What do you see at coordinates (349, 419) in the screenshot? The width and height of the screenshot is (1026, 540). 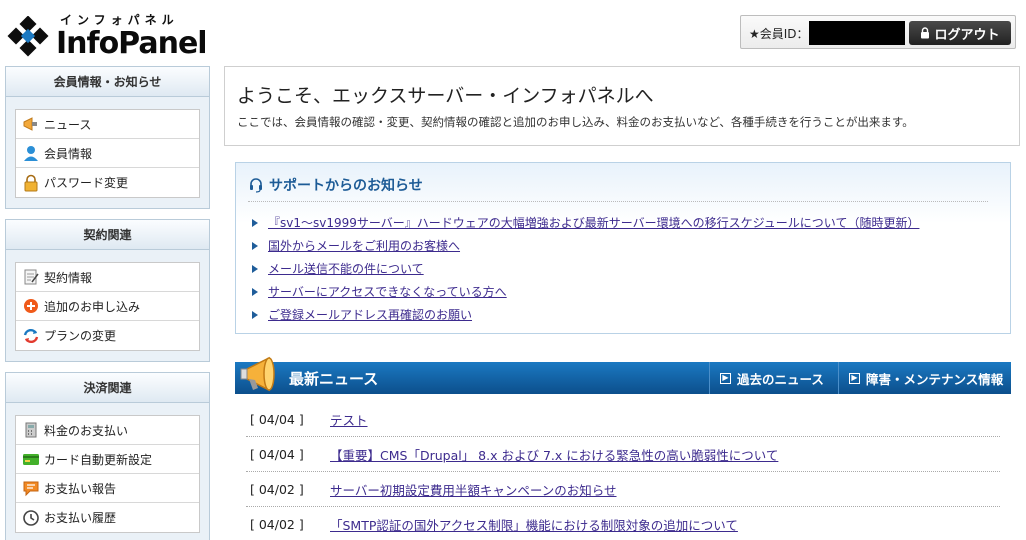 I see `news-link: テスト` at bounding box center [349, 419].